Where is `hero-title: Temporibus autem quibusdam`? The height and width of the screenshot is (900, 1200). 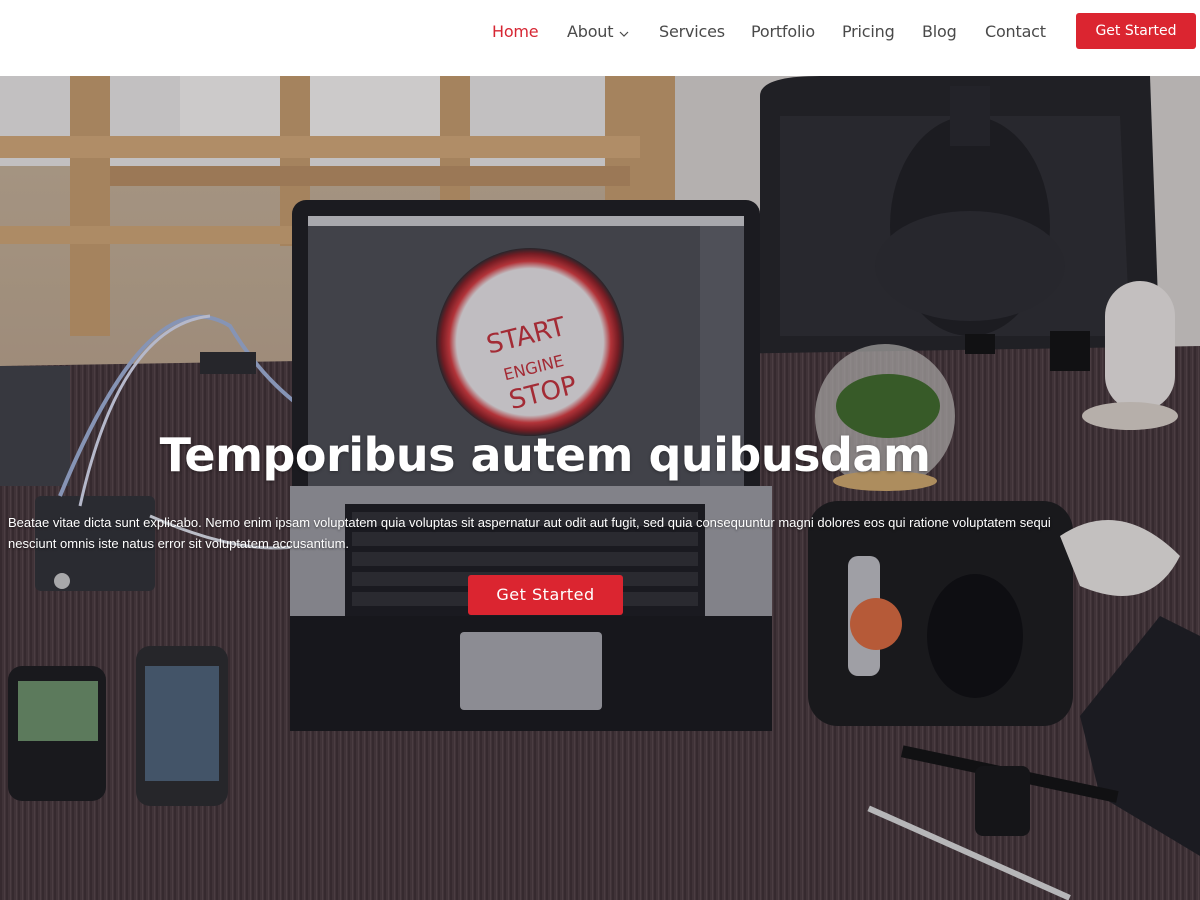 hero-title: Temporibus autem quibusdam is located at coordinates (545, 455).